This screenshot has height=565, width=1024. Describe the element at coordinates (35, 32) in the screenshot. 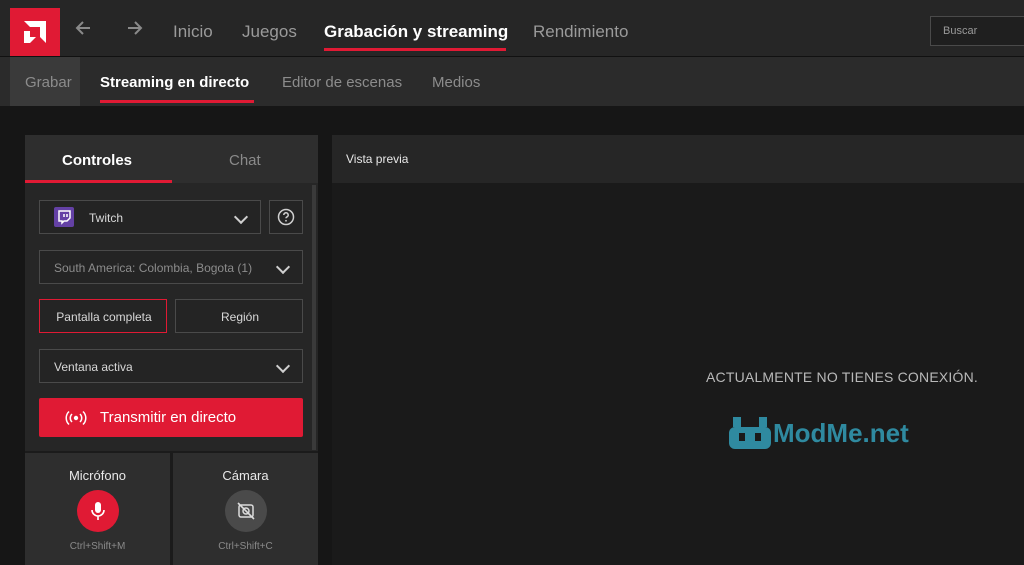

I see `amd-logo-icon` at that location.